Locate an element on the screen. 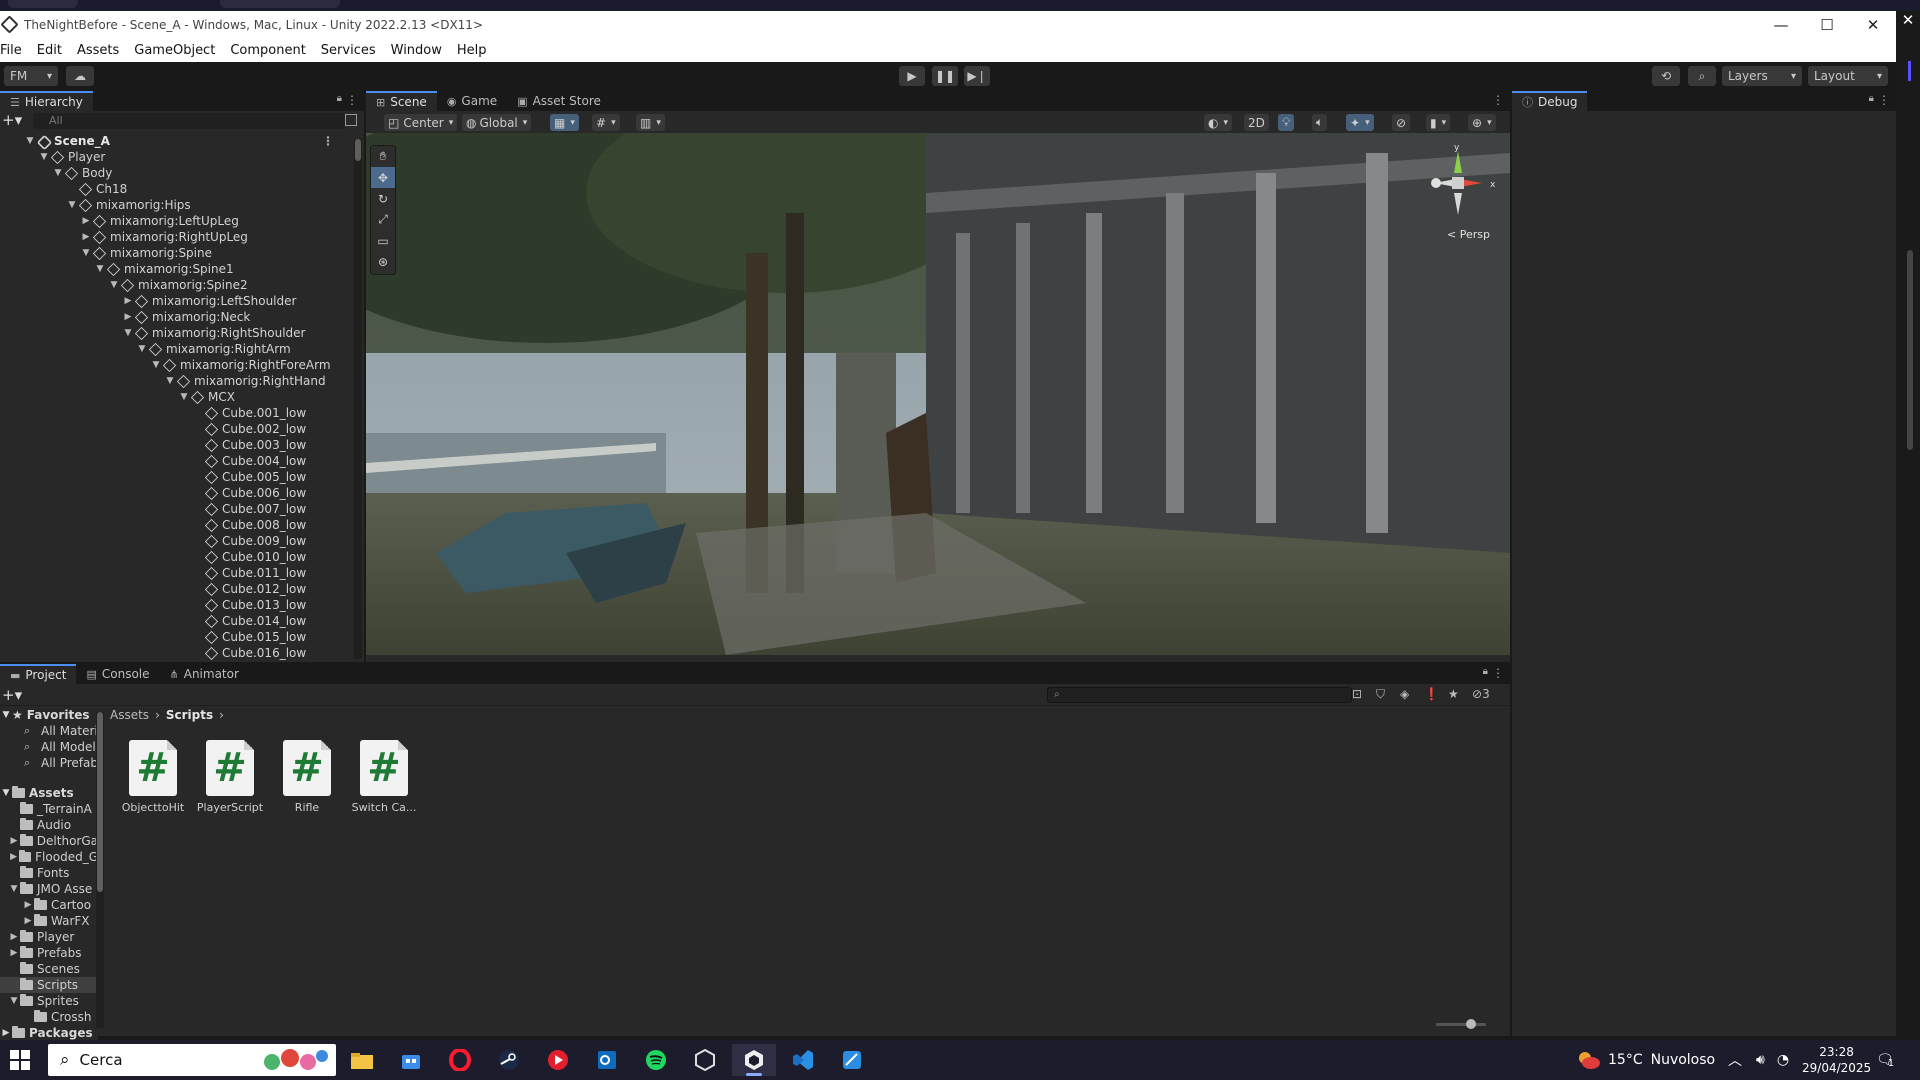 Image resolution: width=1920 pixels, height=1080 pixels. projection-label: < Persp is located at coordinates (1468, 234).